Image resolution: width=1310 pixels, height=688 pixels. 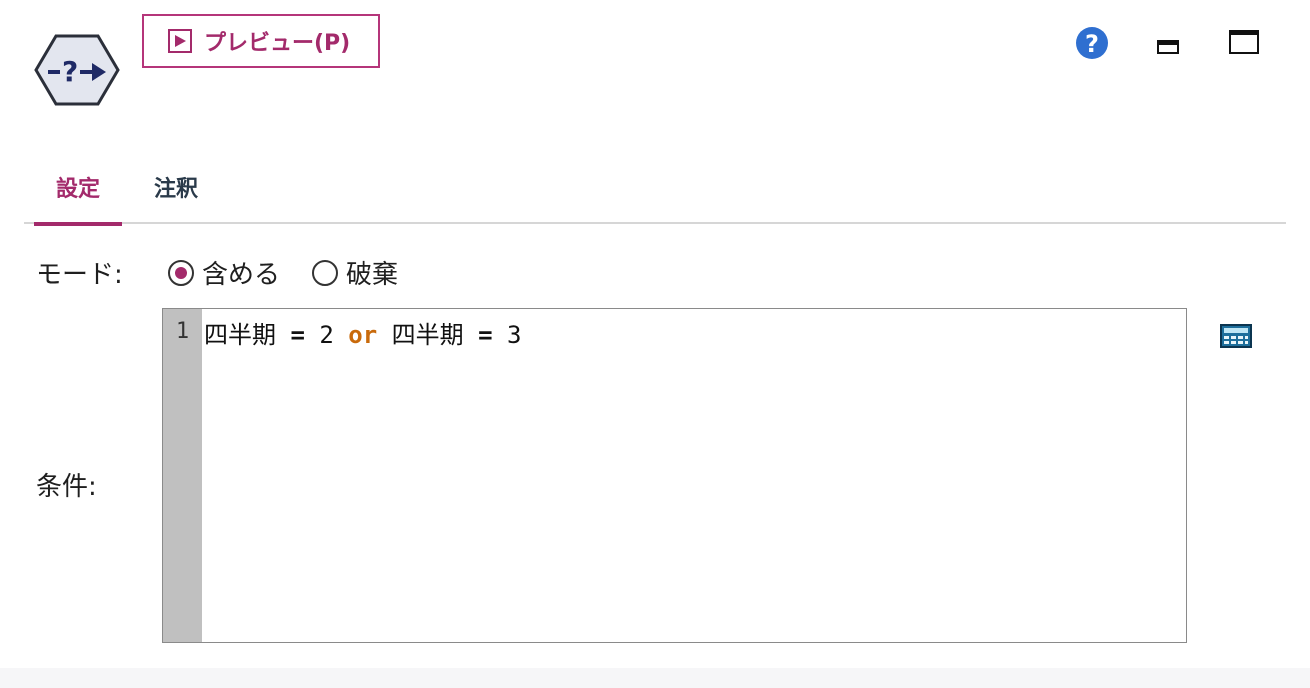 I want to click on radio-discard-indicator, so click(x=325, y=272).